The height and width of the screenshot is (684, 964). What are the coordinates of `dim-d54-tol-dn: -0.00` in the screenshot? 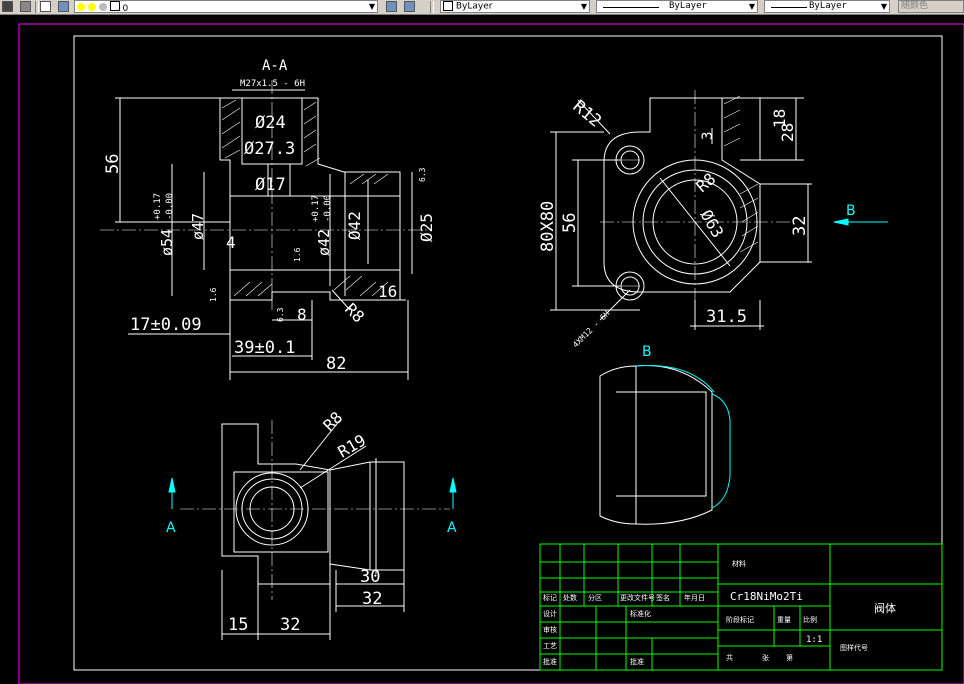 It's located at (170, 206).